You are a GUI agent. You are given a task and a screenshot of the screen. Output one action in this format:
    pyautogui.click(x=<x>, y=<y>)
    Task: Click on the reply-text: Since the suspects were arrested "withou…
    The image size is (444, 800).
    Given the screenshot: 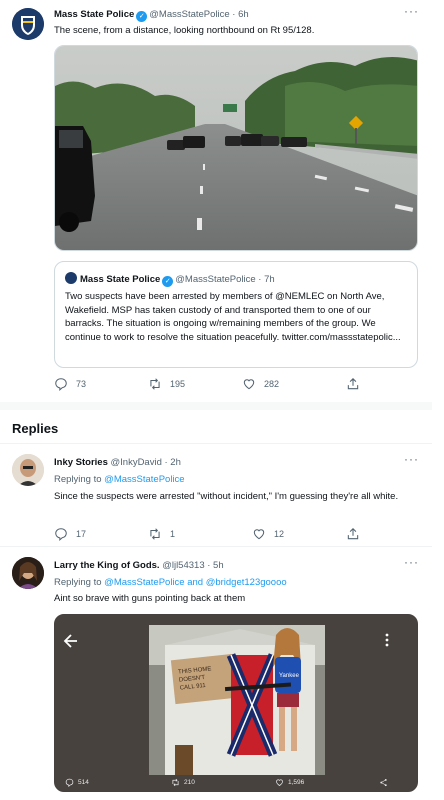 What is the action you would take?
    pyautogui.click(x=226, y=496)
    